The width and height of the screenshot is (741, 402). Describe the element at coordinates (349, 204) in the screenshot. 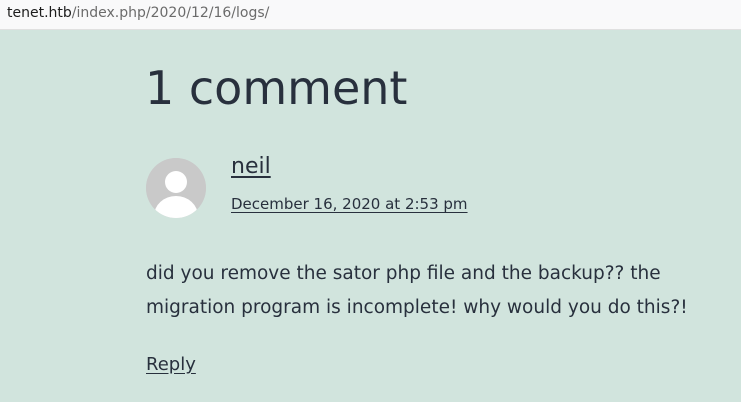

I see `comment-date-link: December 16, 2020 at 2:53 pm` at that location.